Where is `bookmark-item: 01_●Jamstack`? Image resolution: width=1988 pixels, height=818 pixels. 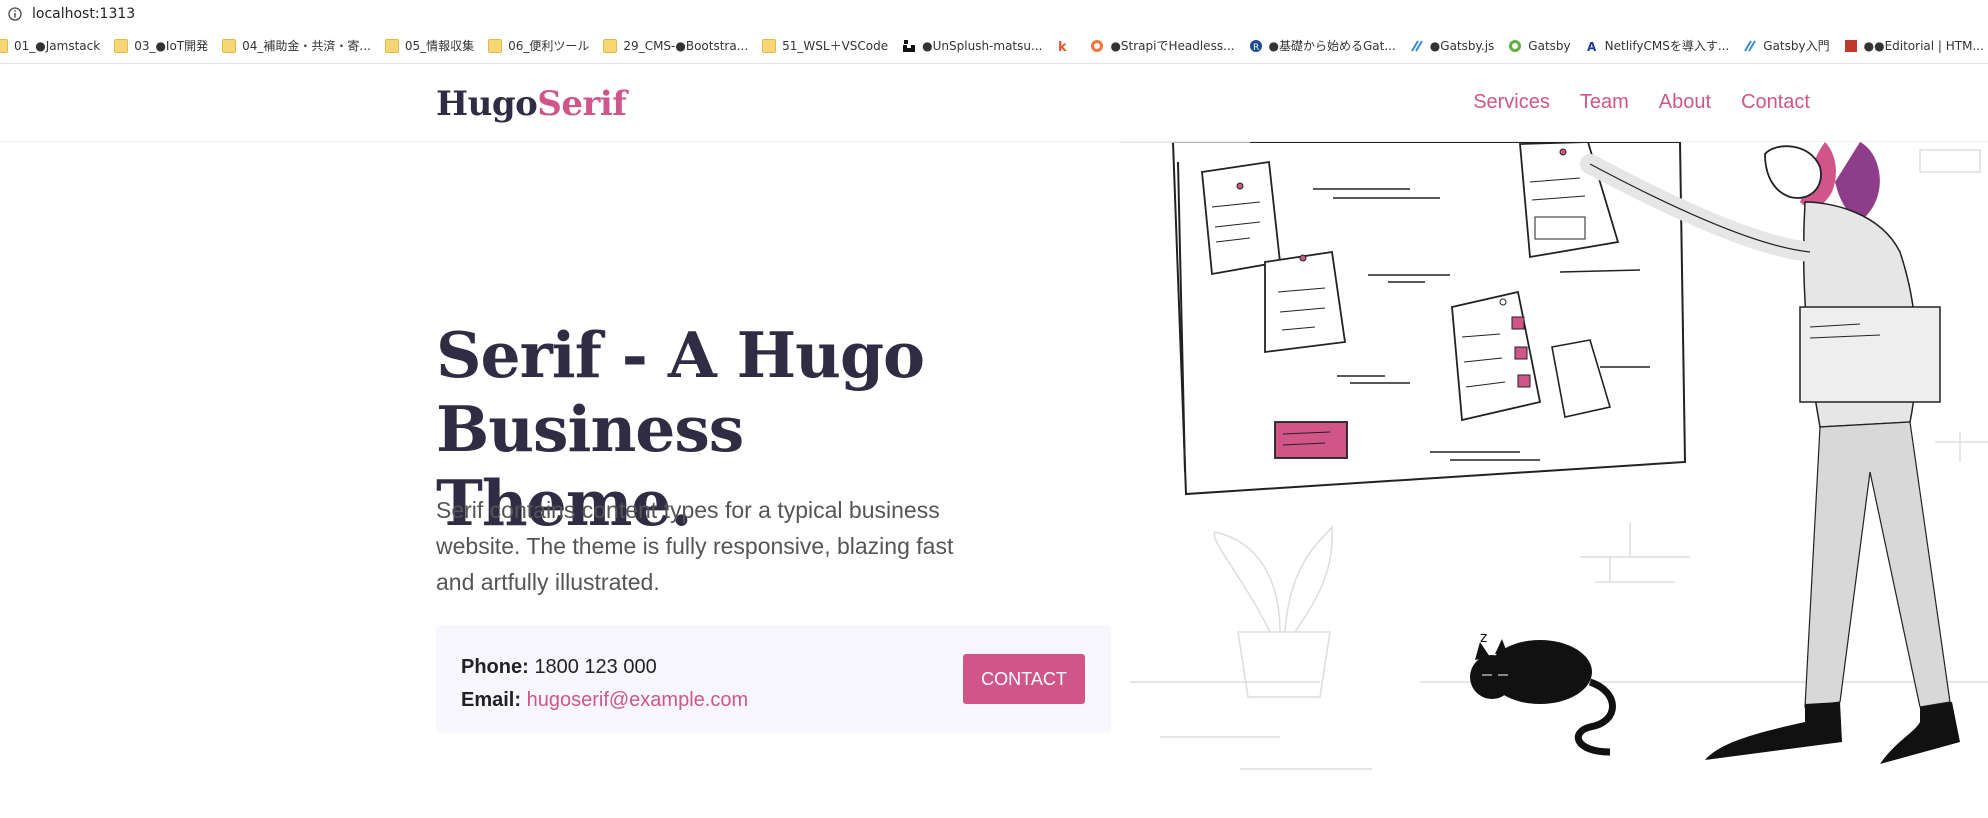
bookmark-item: 01_●Jamstack is located at coordinates (50, 46).